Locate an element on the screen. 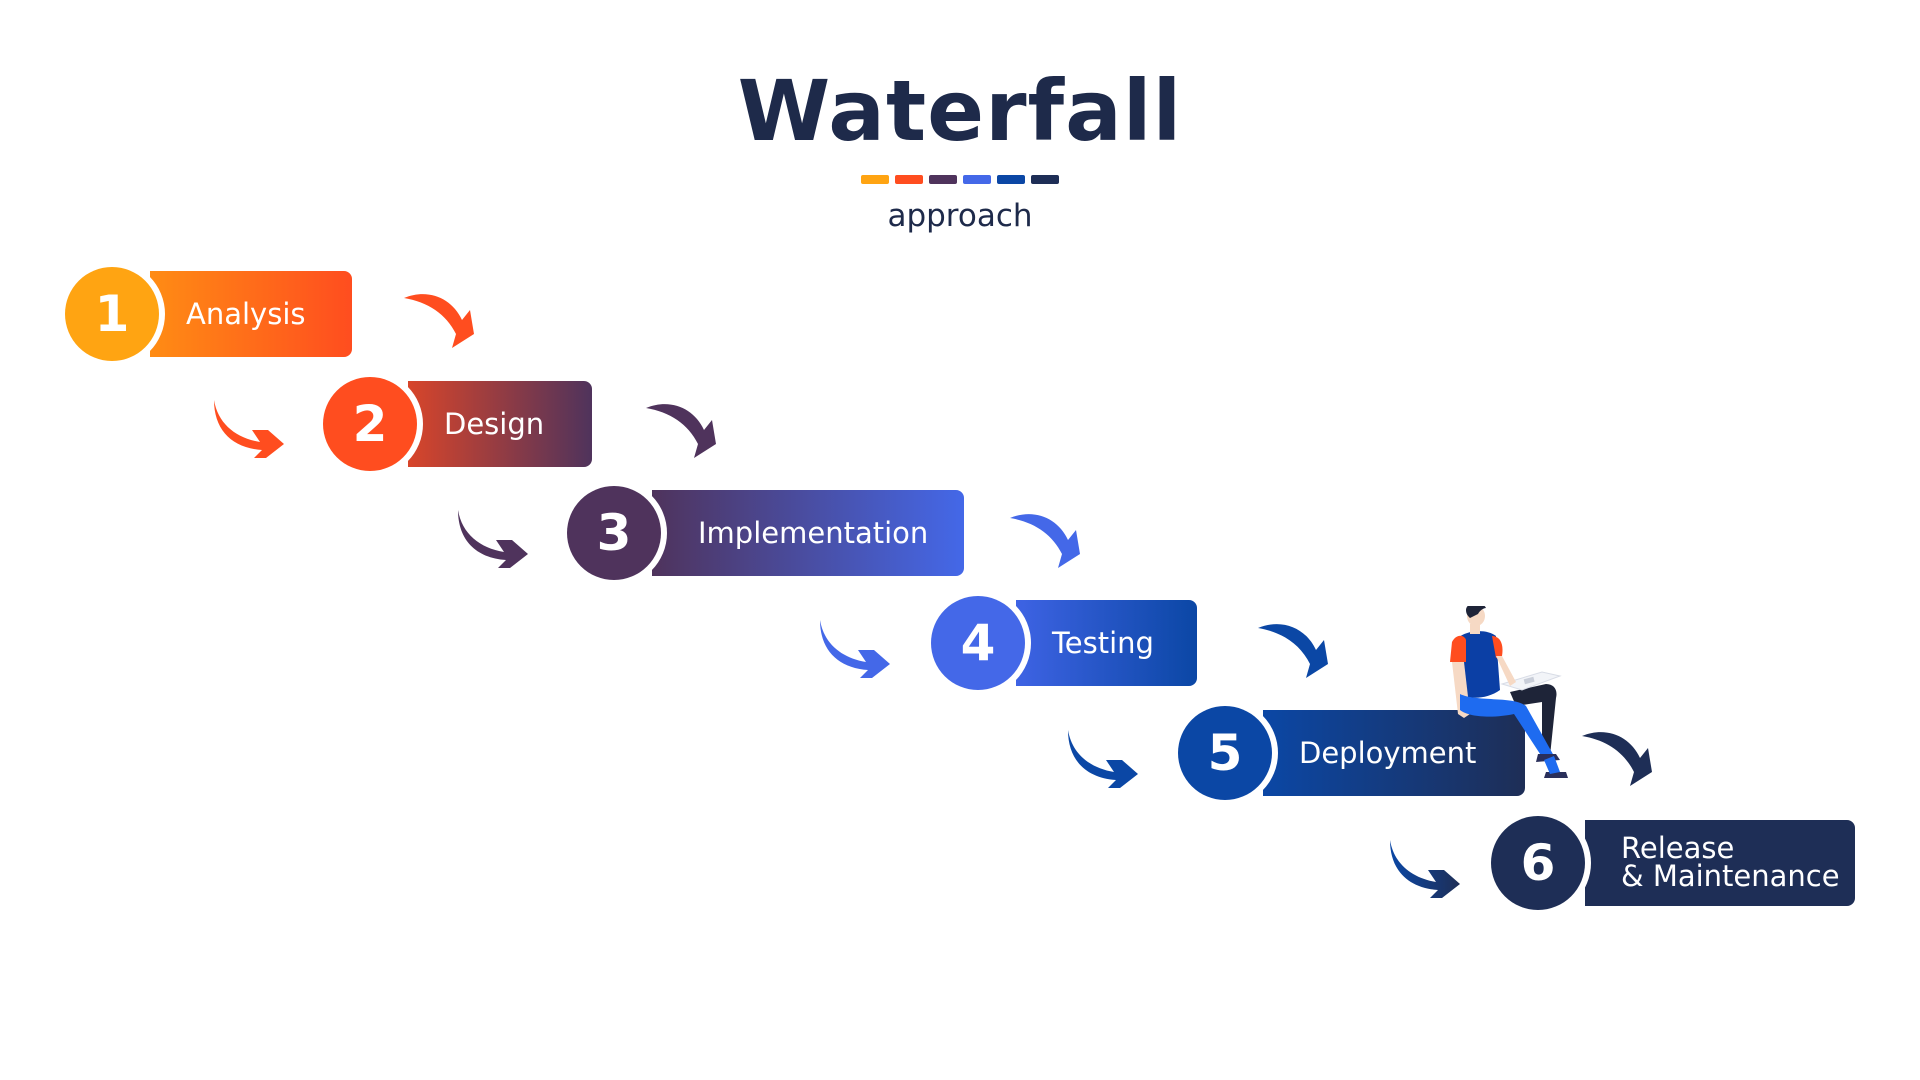 This screenshot has height=1080, width=1920. step-bar: Analysis is located at coordinates (251, 314).